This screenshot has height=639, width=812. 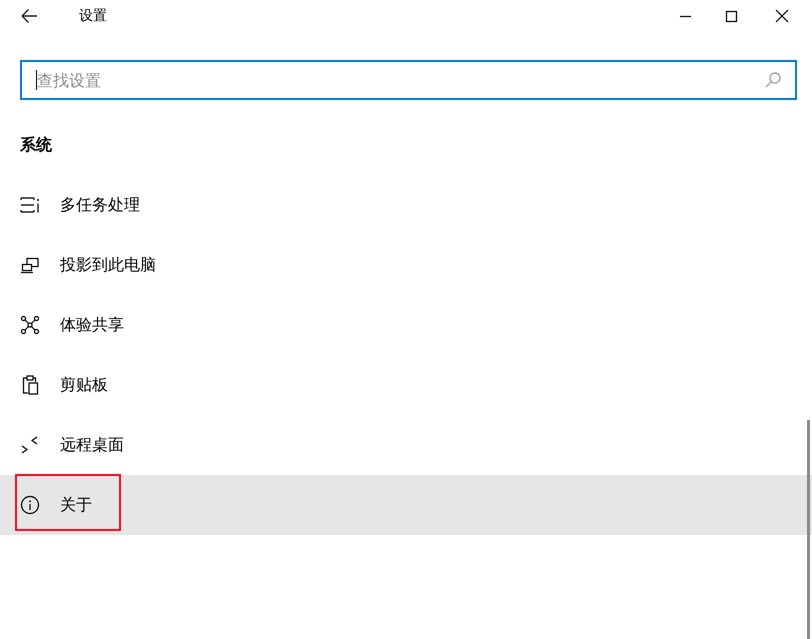 I want to click on search-field: 查找设置, so click(x=408, y=80).